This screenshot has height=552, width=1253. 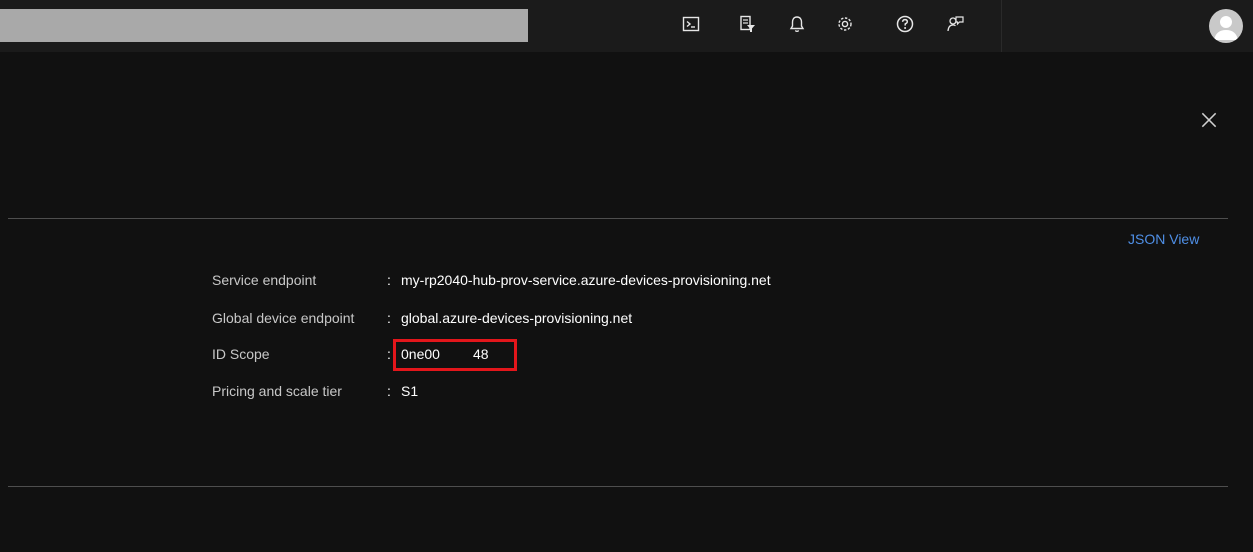 What do you see at coordinates (626, 26) in the screenshot?
I see `top-bar` at bounding box center [626, 26].